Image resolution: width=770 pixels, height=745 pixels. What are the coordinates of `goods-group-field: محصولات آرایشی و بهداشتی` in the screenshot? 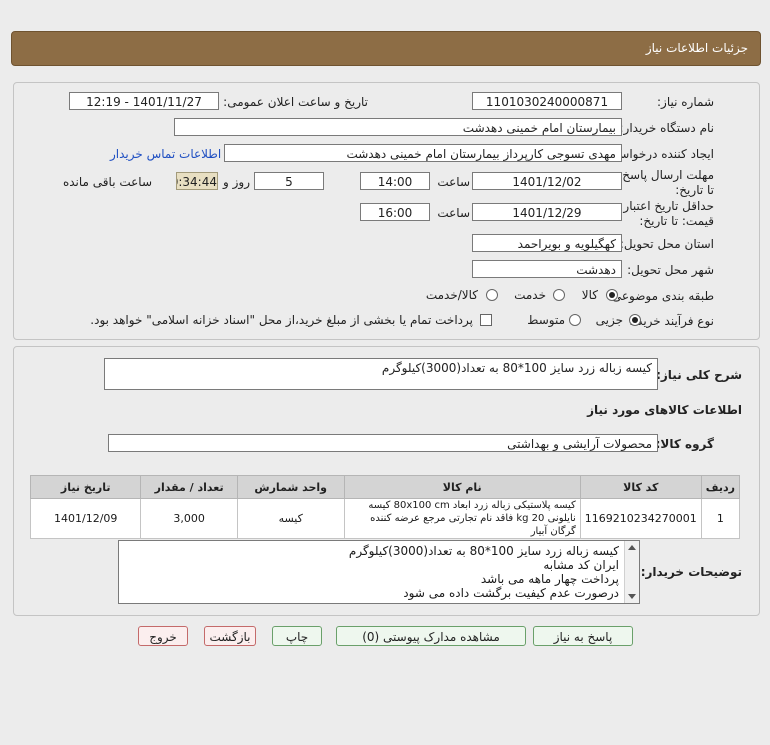 It's located at (383, 443).